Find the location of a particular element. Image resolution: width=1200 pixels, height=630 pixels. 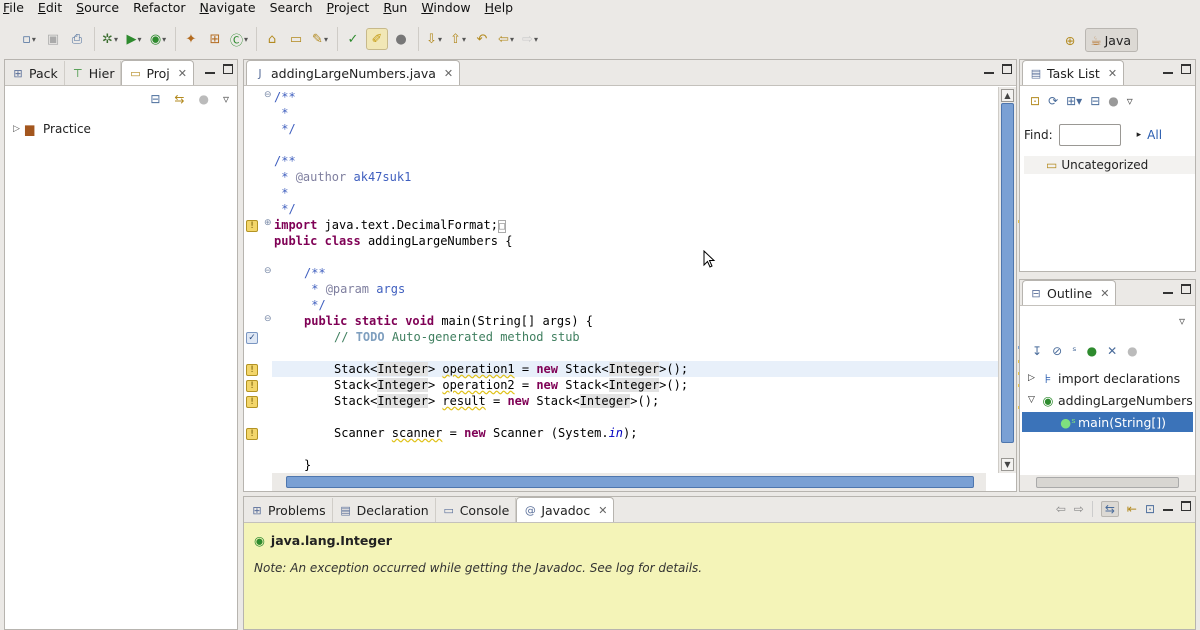

next-annotation-icon: ⇩ is located at coordinates (434, 39).